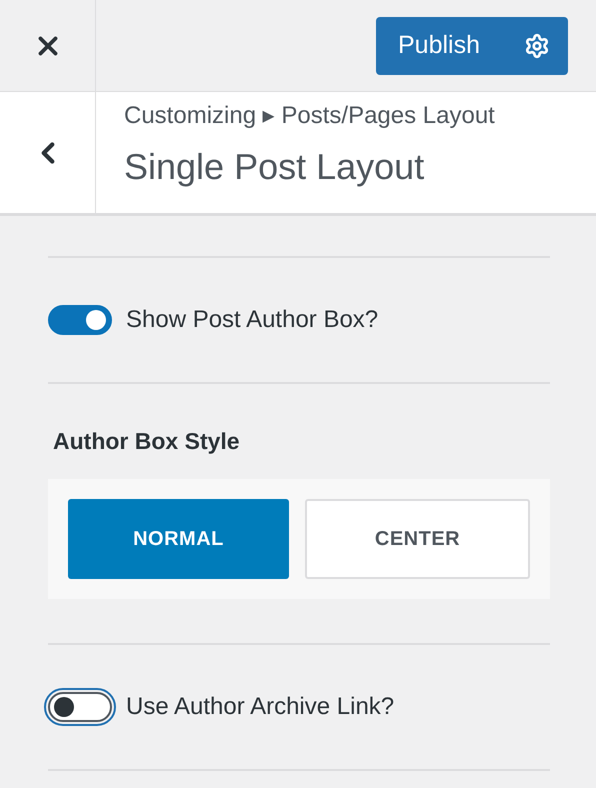  What do you see at coordinates (275, 167) in the screenshot?
I see `section-title: Single Post Layout` at bounding box center [275, 167].